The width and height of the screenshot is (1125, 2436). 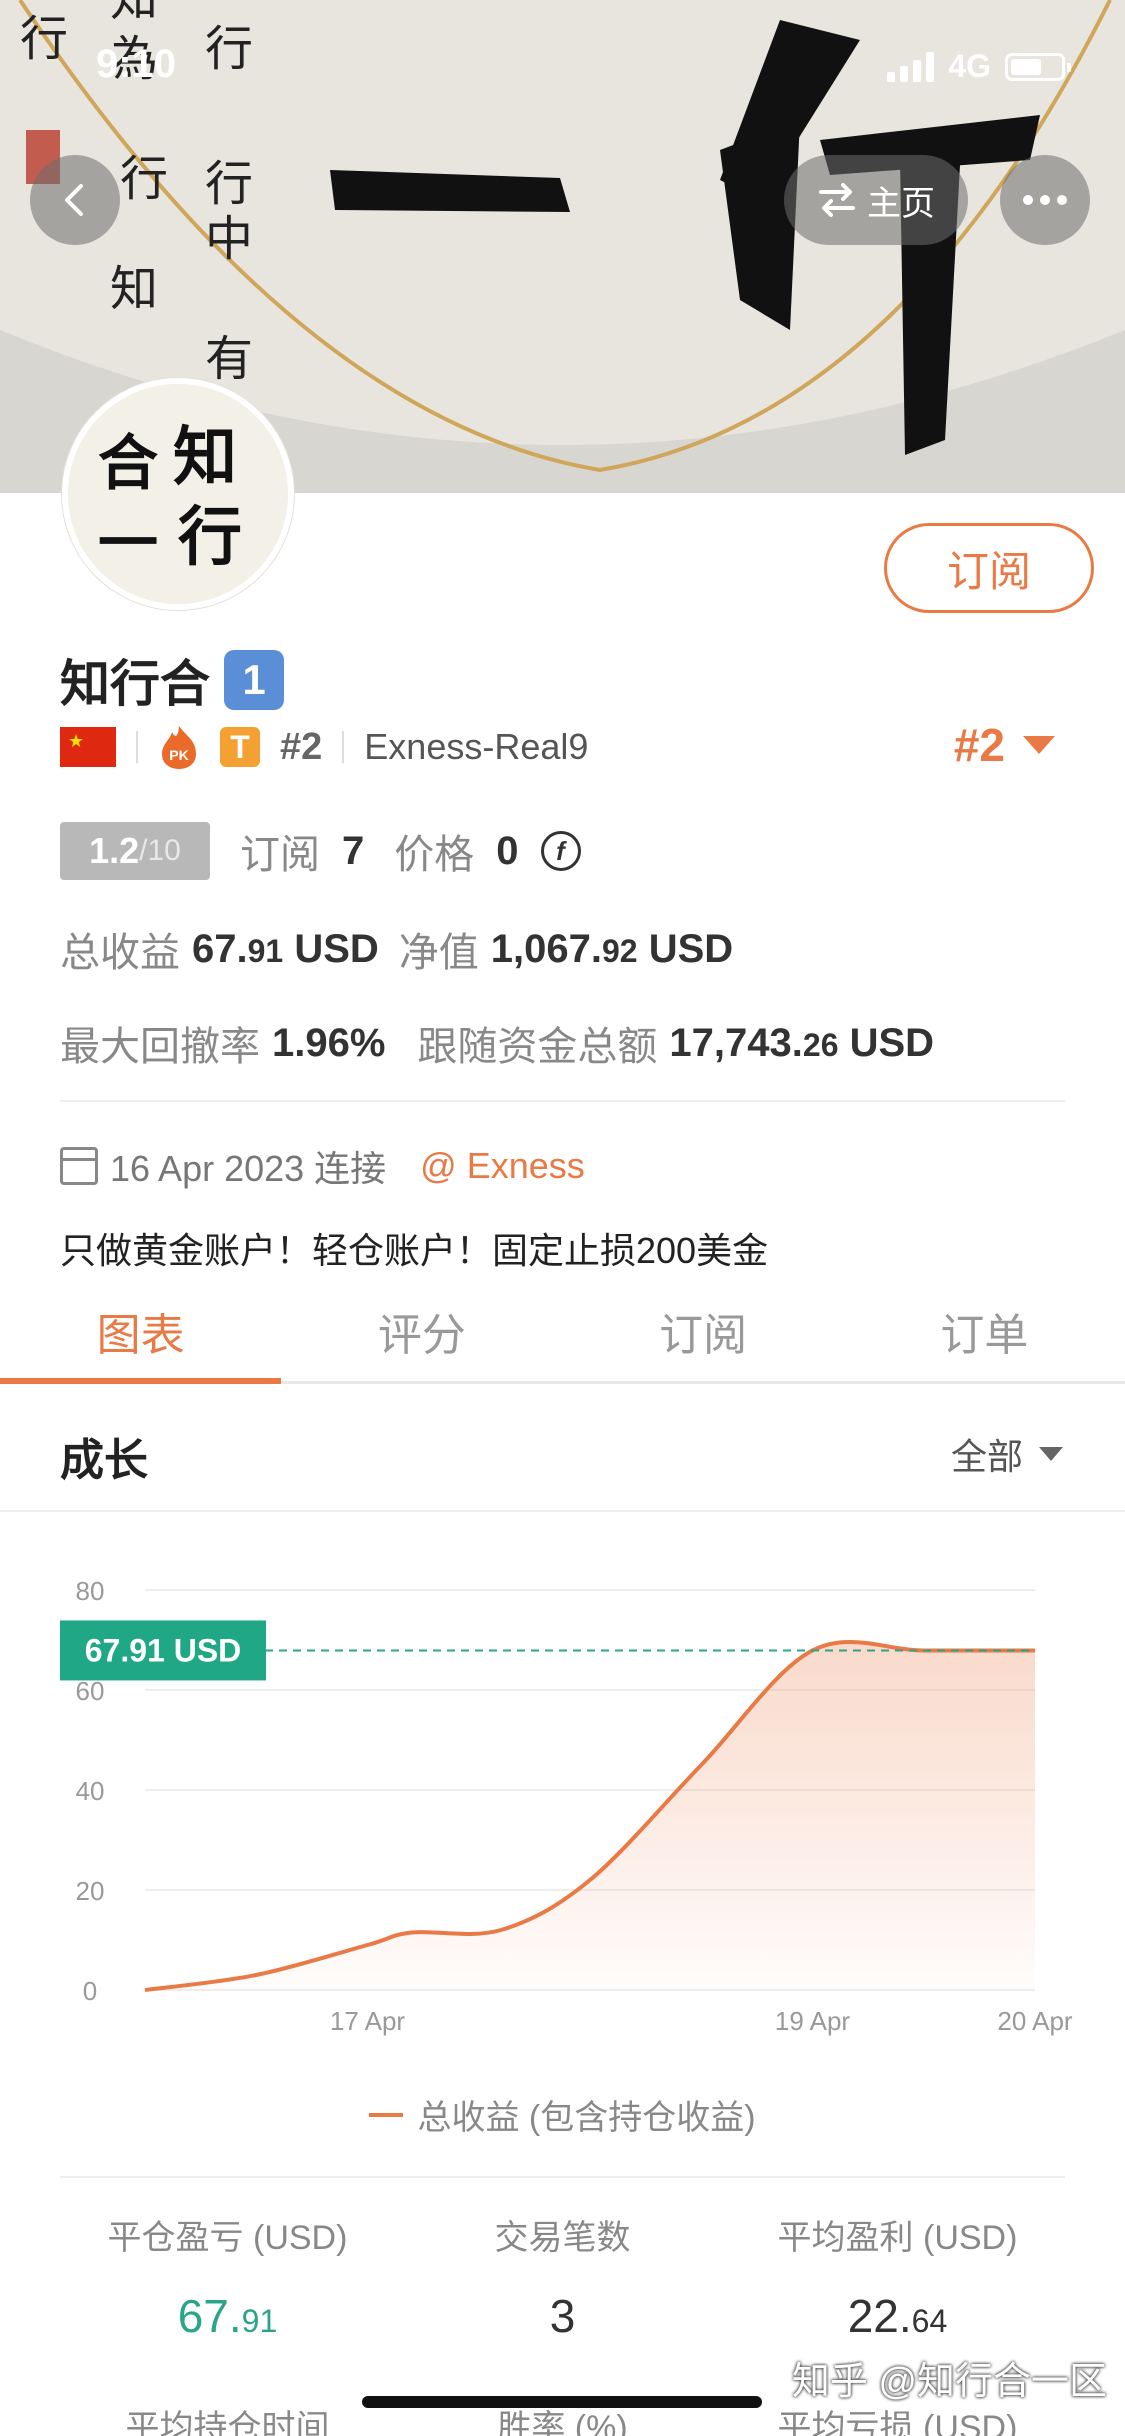 I want to click on price-label: 价格, so click(x=434, y=855).